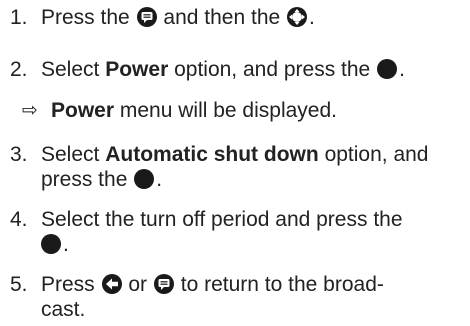 This screenshot has width=470, height=326. Describe the element at coordinates (85, 17) in the screenshot. I see `step-text: Press the` at that location.